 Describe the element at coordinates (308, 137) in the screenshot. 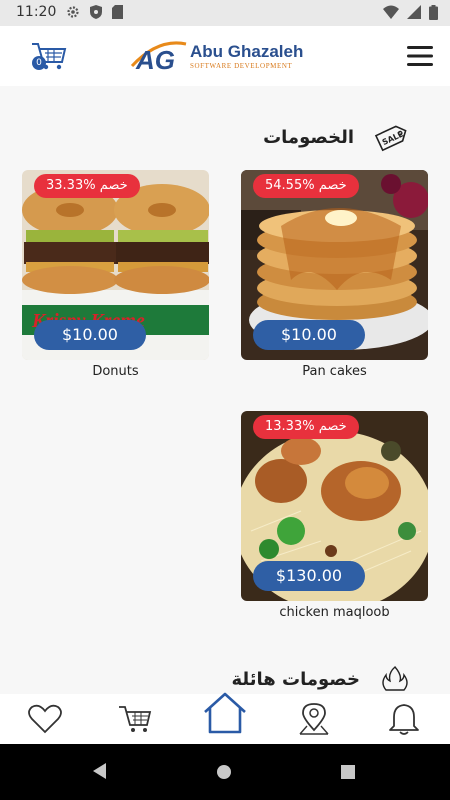

I see `section-title: الخصومات` at that location.